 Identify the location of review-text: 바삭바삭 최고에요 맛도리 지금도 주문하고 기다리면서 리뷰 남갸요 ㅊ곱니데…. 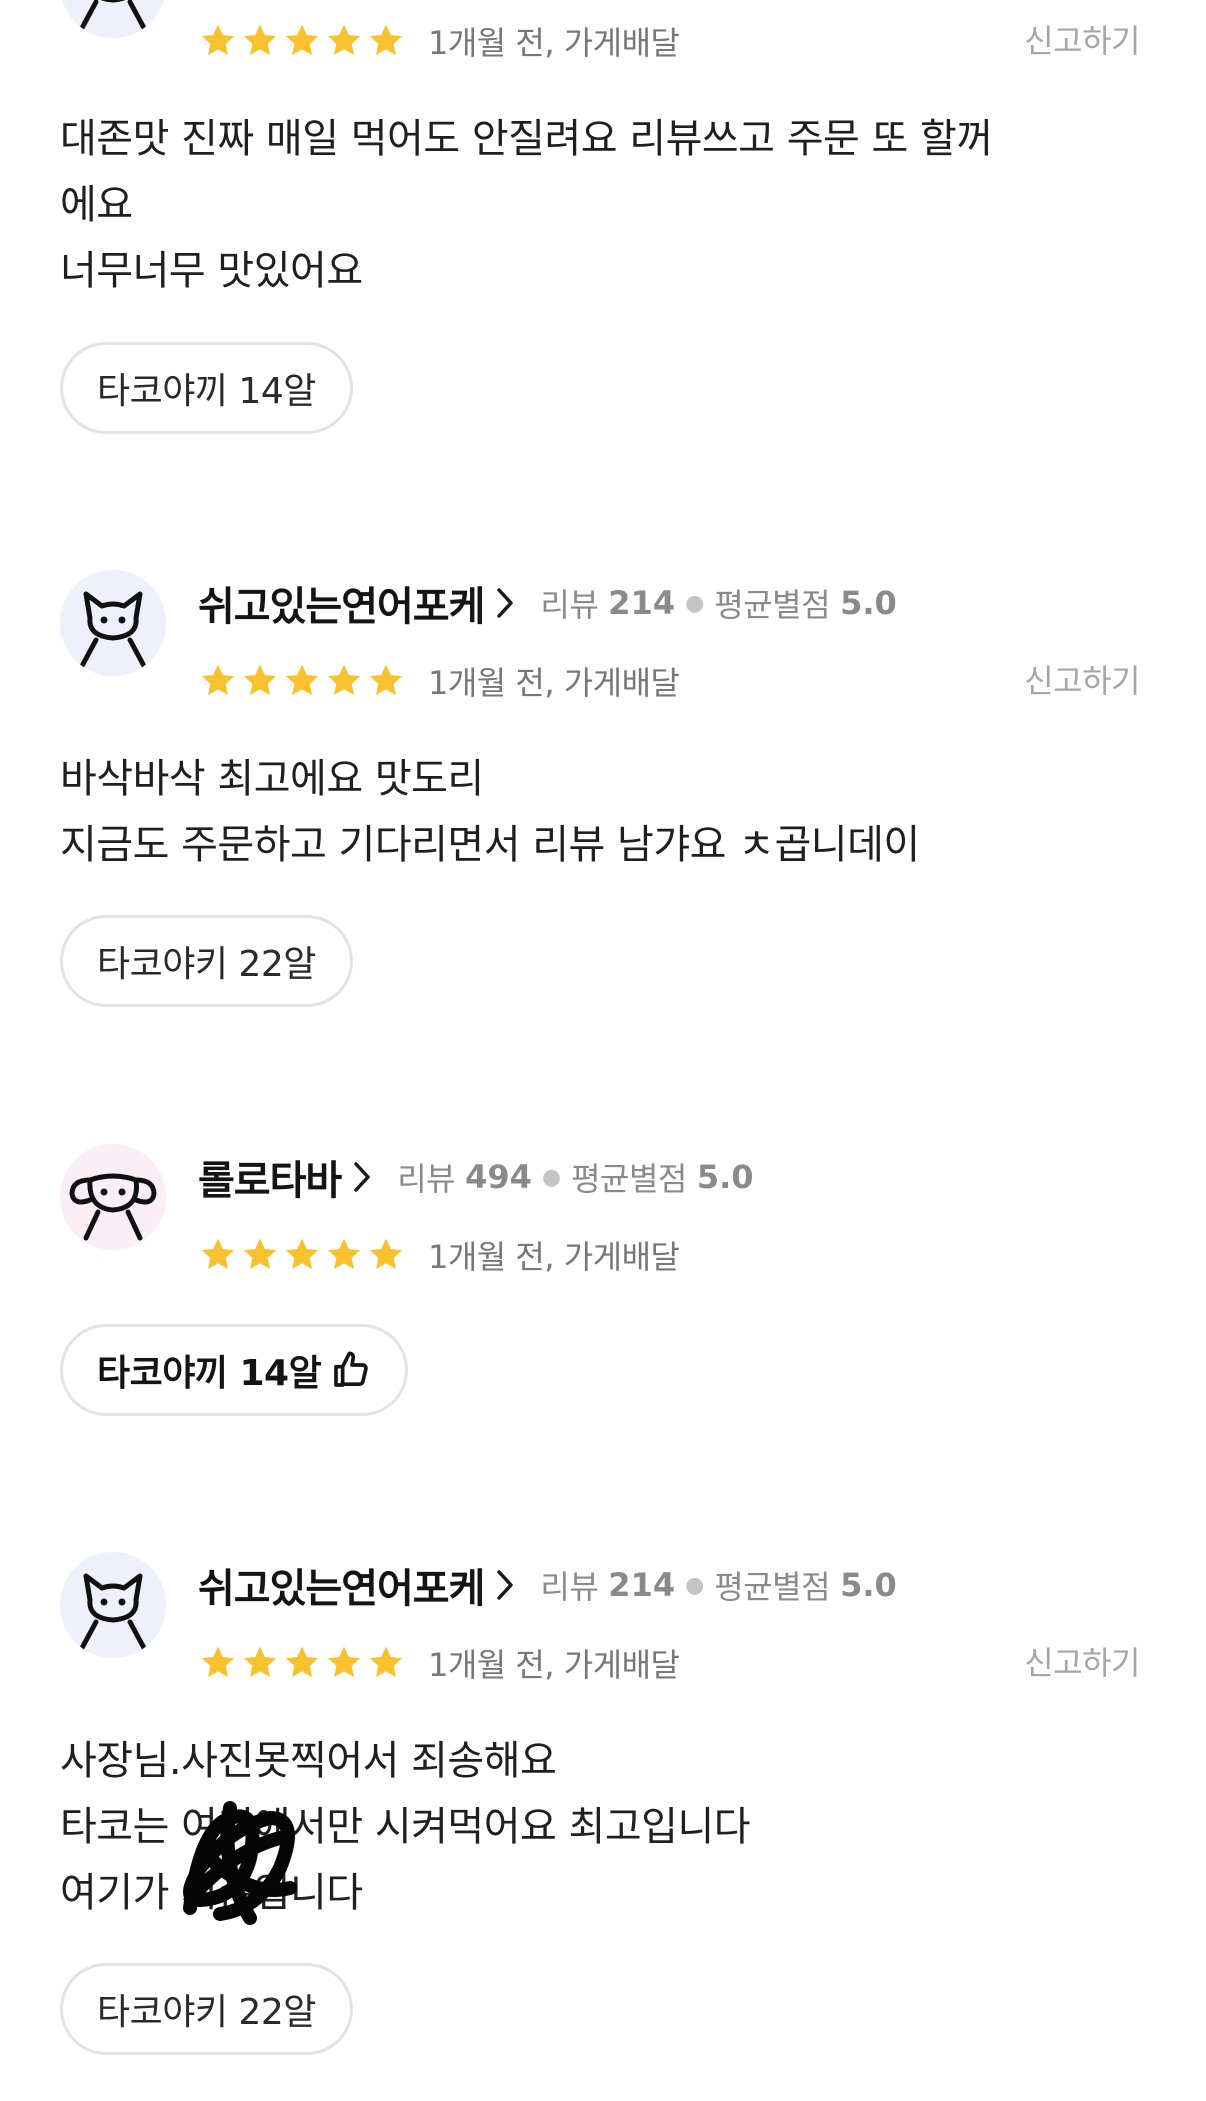
(490, 812).